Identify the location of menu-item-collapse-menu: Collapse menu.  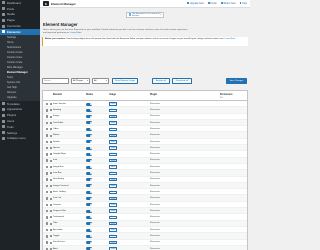
(20, 139).